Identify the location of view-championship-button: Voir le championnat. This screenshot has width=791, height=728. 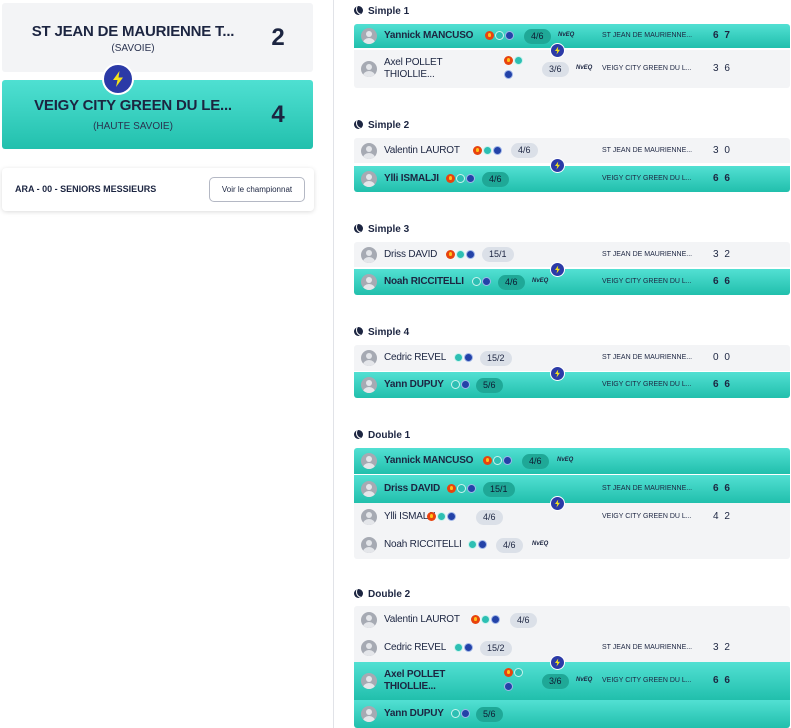
(257, 189).